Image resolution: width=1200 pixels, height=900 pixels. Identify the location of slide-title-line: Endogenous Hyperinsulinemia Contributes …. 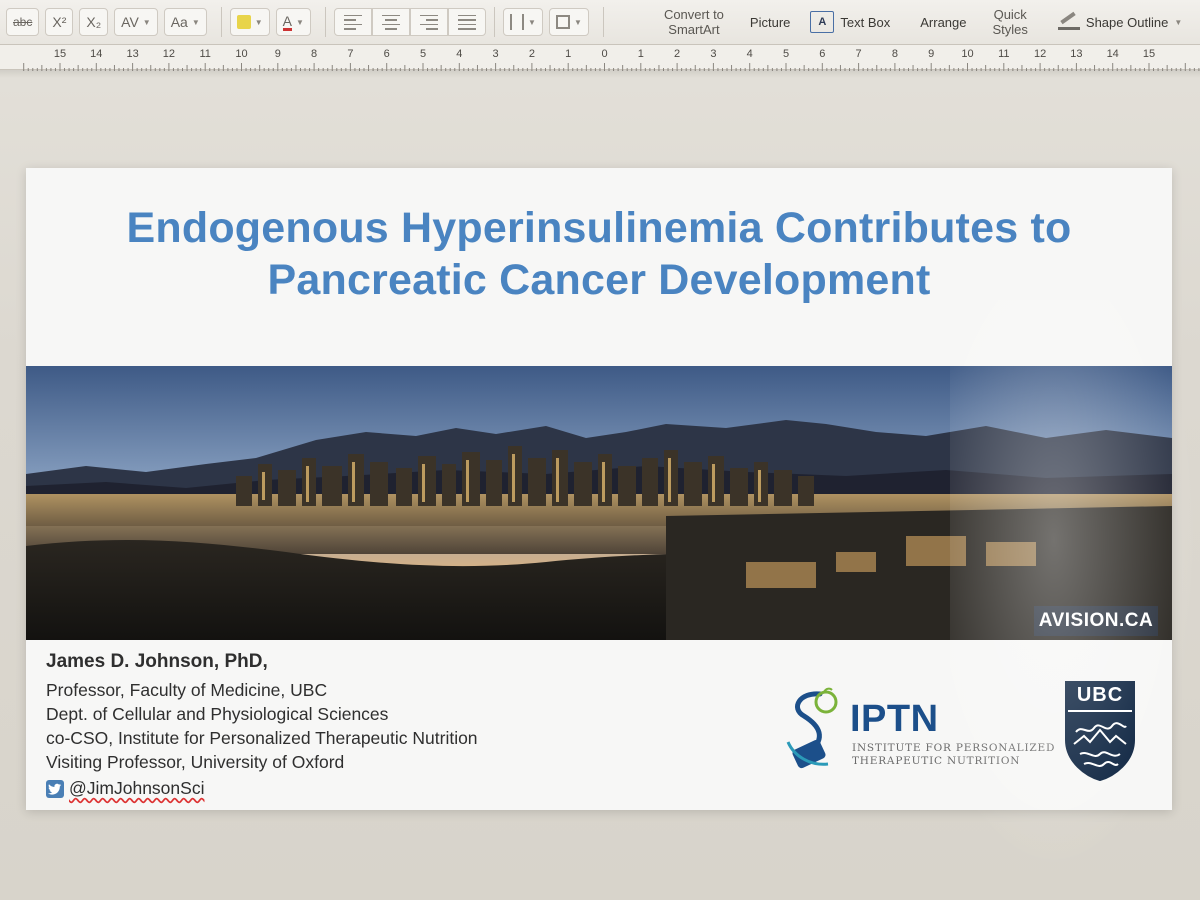
(599, 228).